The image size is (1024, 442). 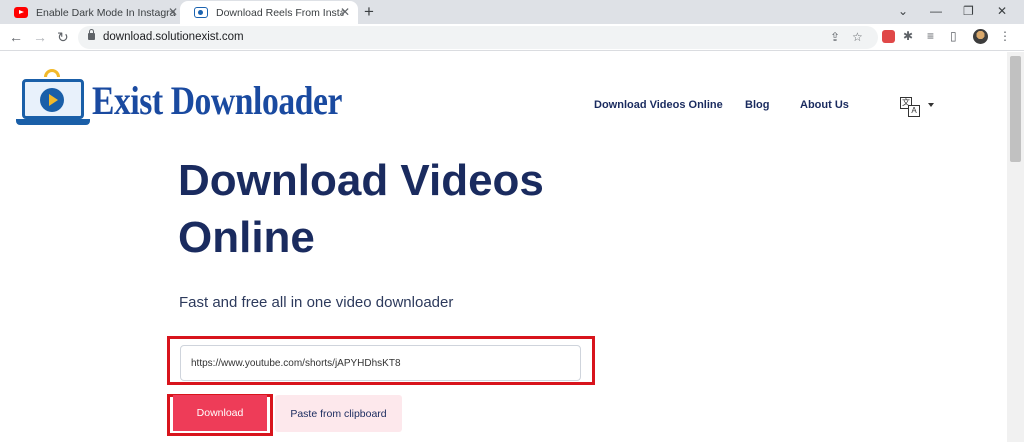 What do you see at coordinates (53, 122) in the screenshot?
I see `laptop-base` at bounding box center [53, 122].